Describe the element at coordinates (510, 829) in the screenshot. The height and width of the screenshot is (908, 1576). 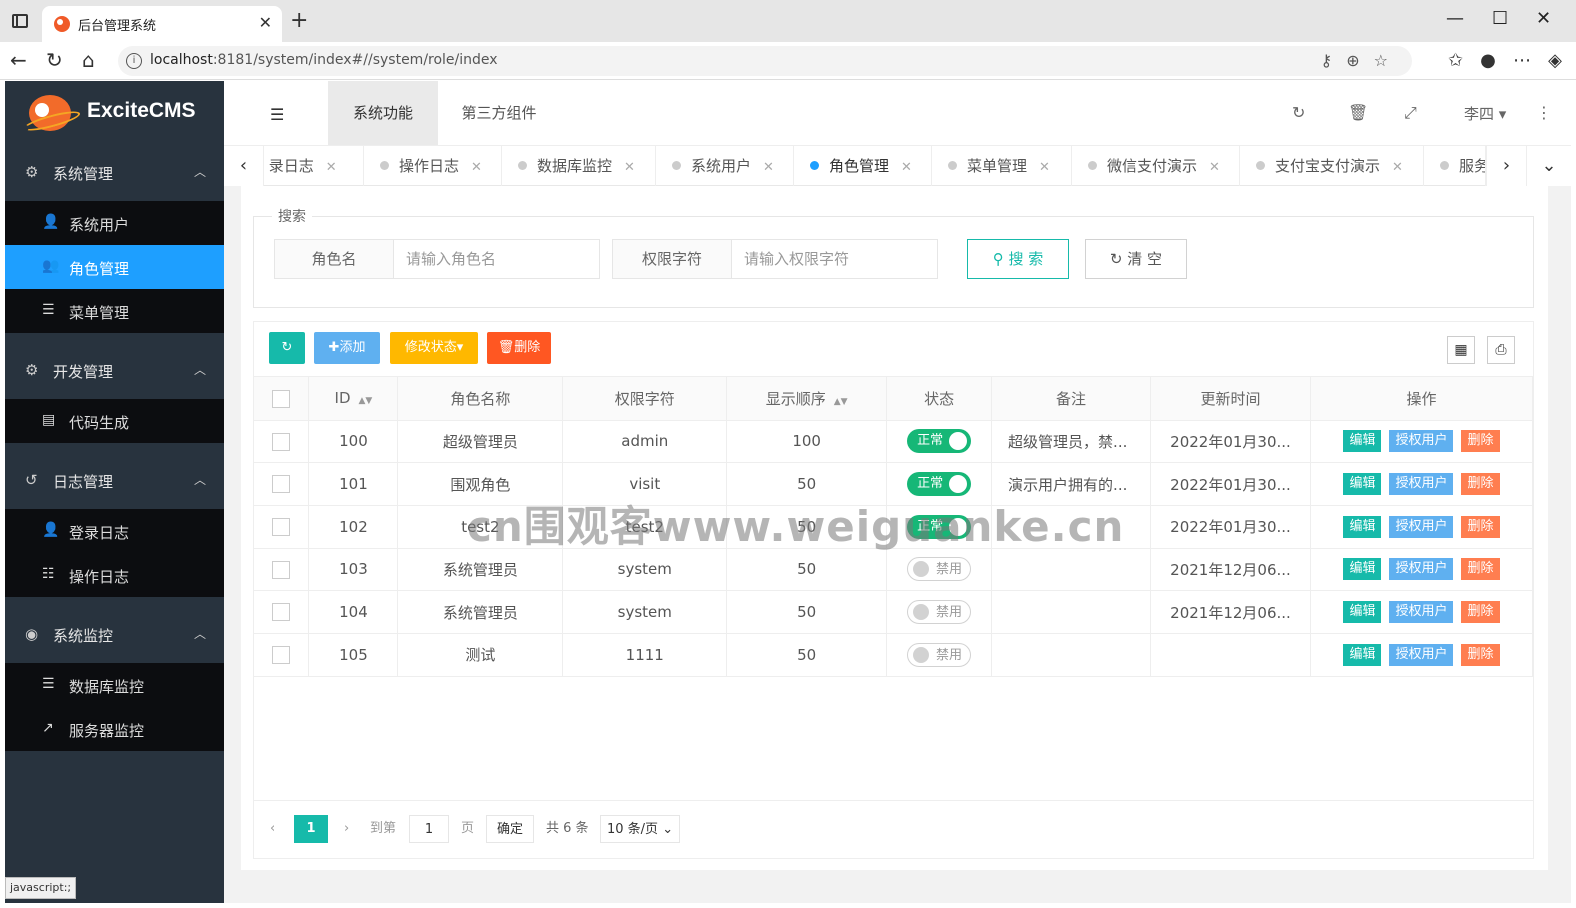
I see `goto-confirm-button: 确定` at that location.